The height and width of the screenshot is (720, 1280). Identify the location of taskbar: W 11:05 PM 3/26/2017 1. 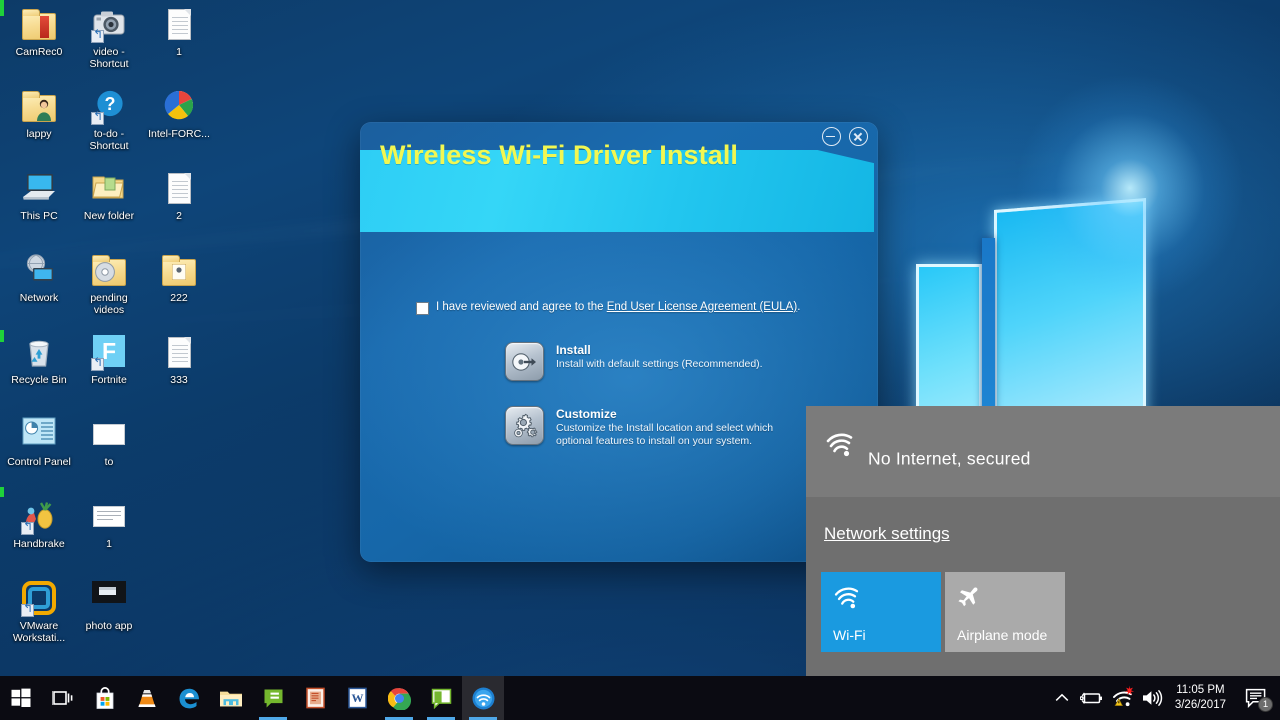
(640, 698).